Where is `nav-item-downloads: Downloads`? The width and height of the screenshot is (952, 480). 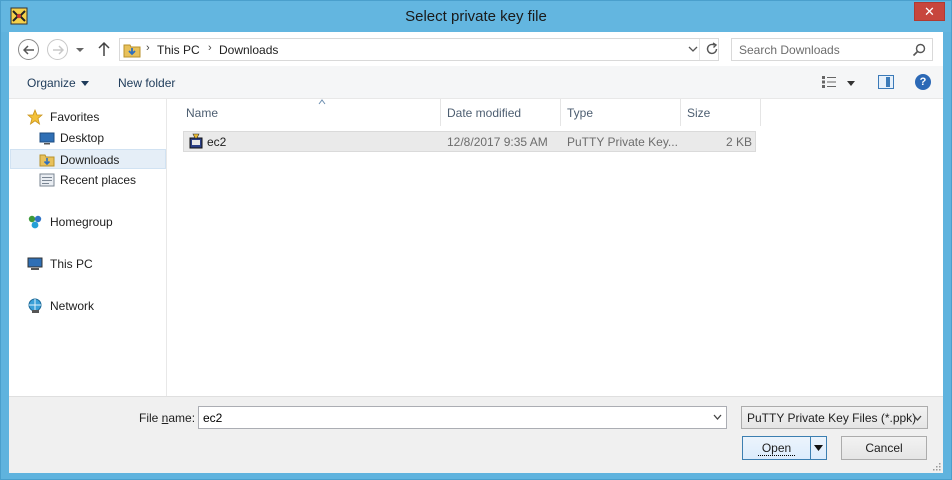 nav-item-downloads: Downloads is located at coordinates (88, 159).